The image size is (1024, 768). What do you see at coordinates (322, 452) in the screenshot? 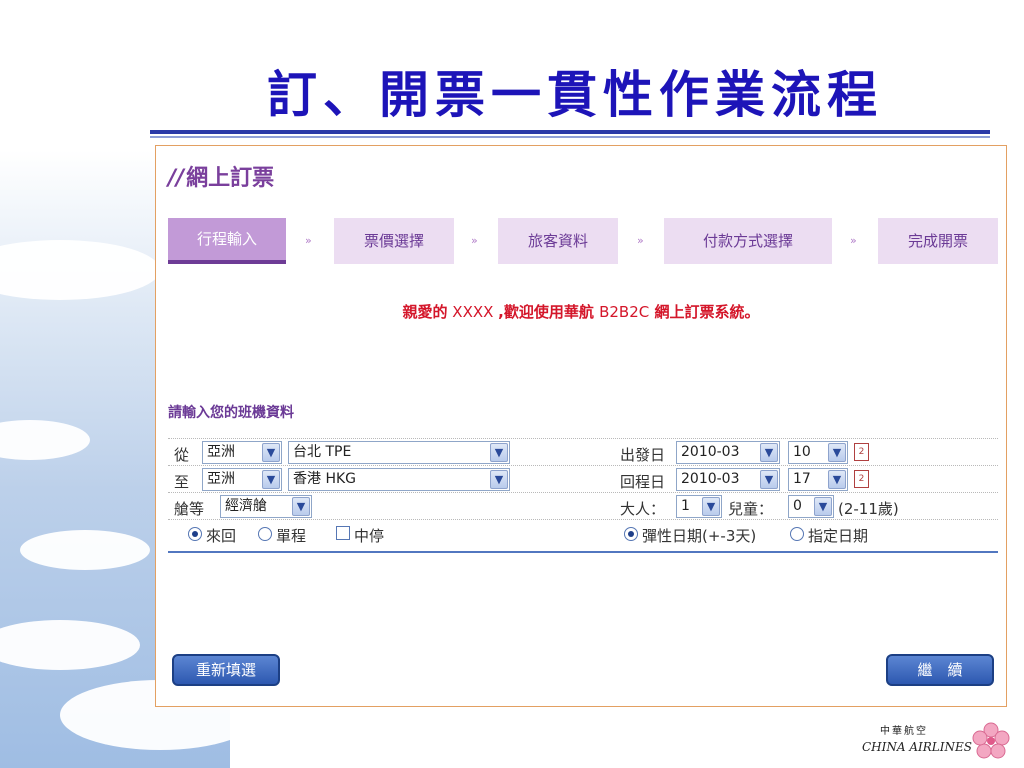
I see `from-city-value: 台北 TPE` at bounding box center [322, 452].